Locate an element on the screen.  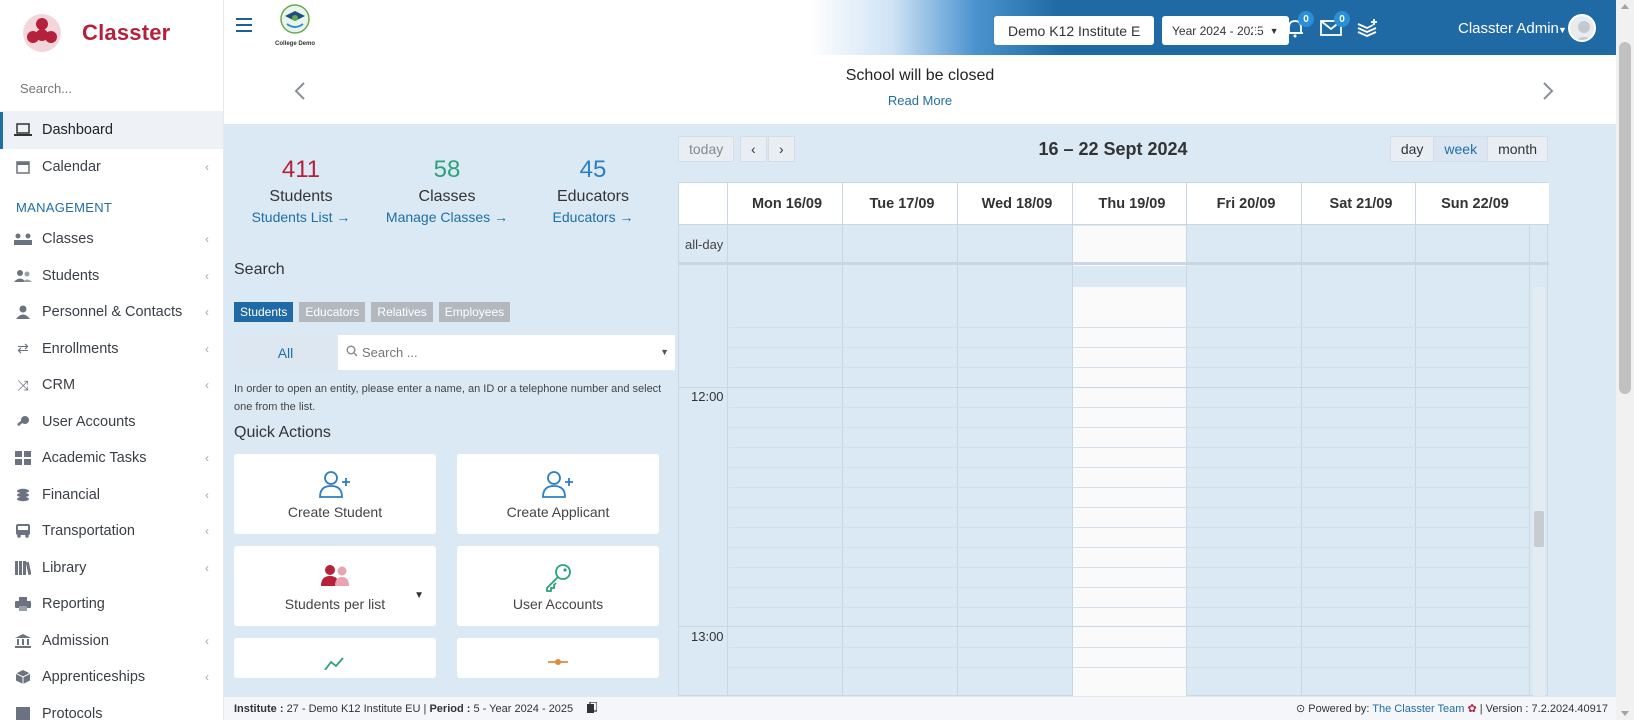
calendar-prev-button: ‹ is located at coordinates (753, 149).